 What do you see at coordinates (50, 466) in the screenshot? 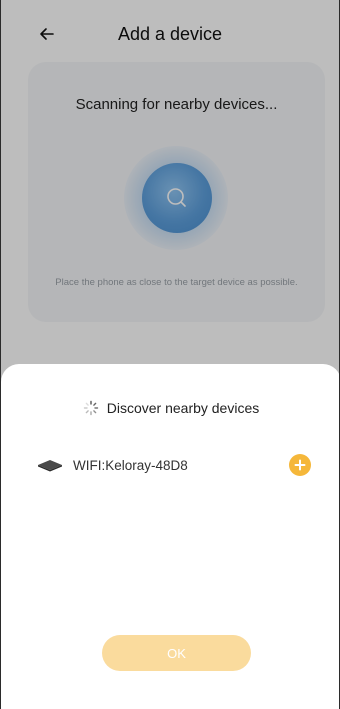
I see `device-icon` at bounding box center [50, 466].